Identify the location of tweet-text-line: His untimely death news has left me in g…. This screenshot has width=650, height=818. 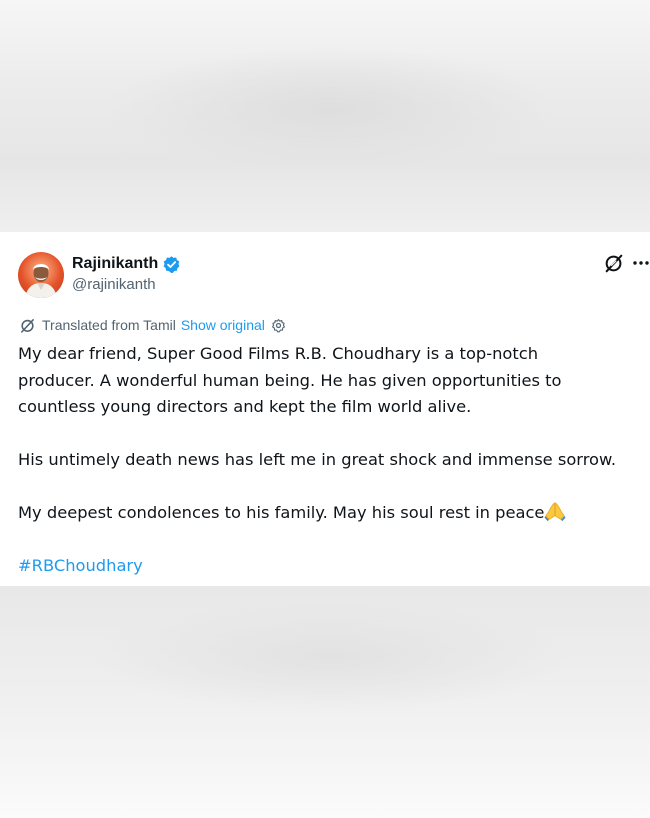
(317, 459).